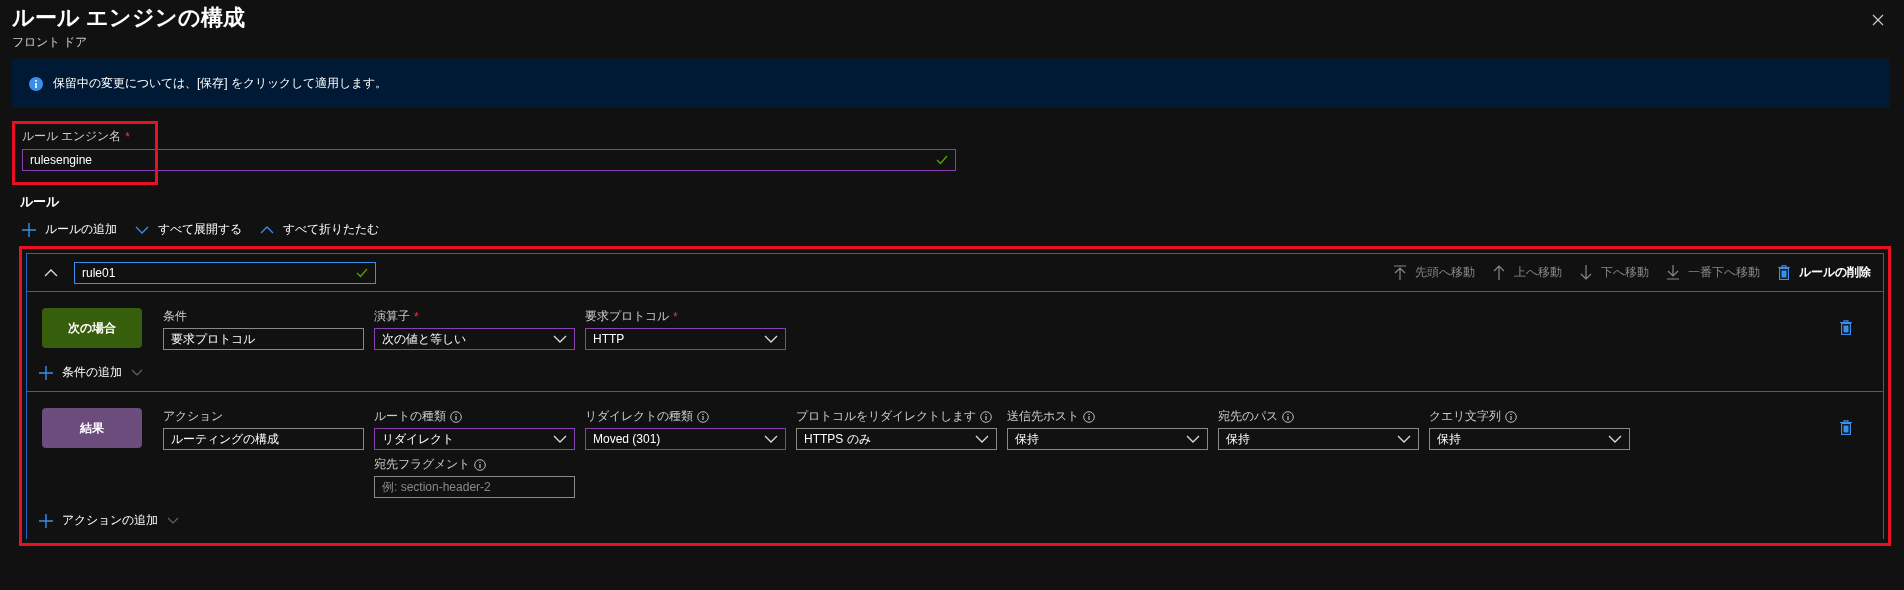  What do you see at coordinates (639, 416) in the screenshot?
I see `field-label: リダイレクトの種類` at bounding box center [639, 416].